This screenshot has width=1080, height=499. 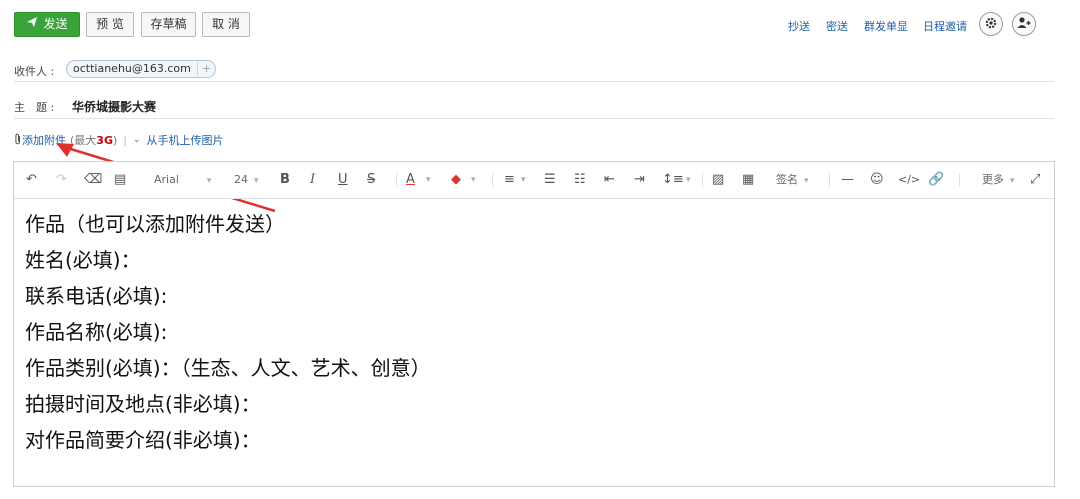 What do you see at coordinates (456, 180) in the screenshot?
I see `highlight-color-icon: ◆` at bounding box center [456, 180].